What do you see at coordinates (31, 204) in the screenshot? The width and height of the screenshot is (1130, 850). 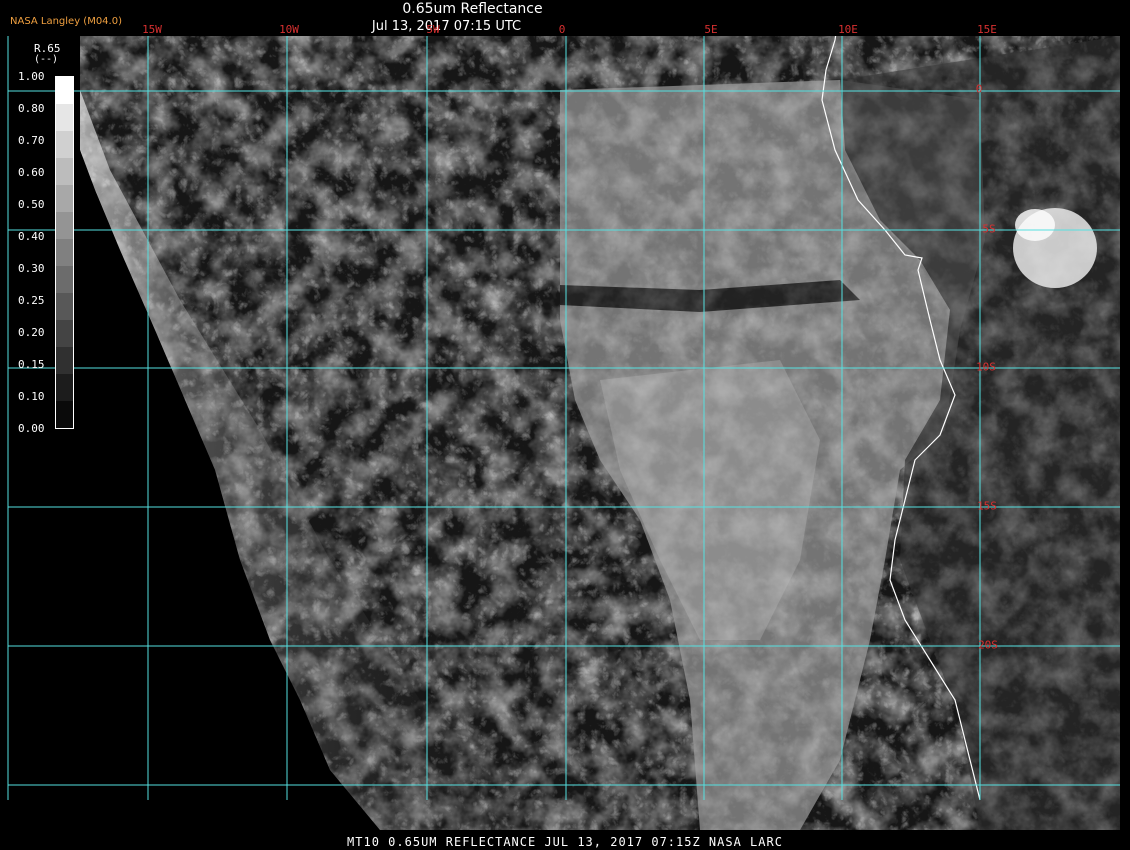 I see `legend-tick: 0.50` at bounding box center [31, 204].